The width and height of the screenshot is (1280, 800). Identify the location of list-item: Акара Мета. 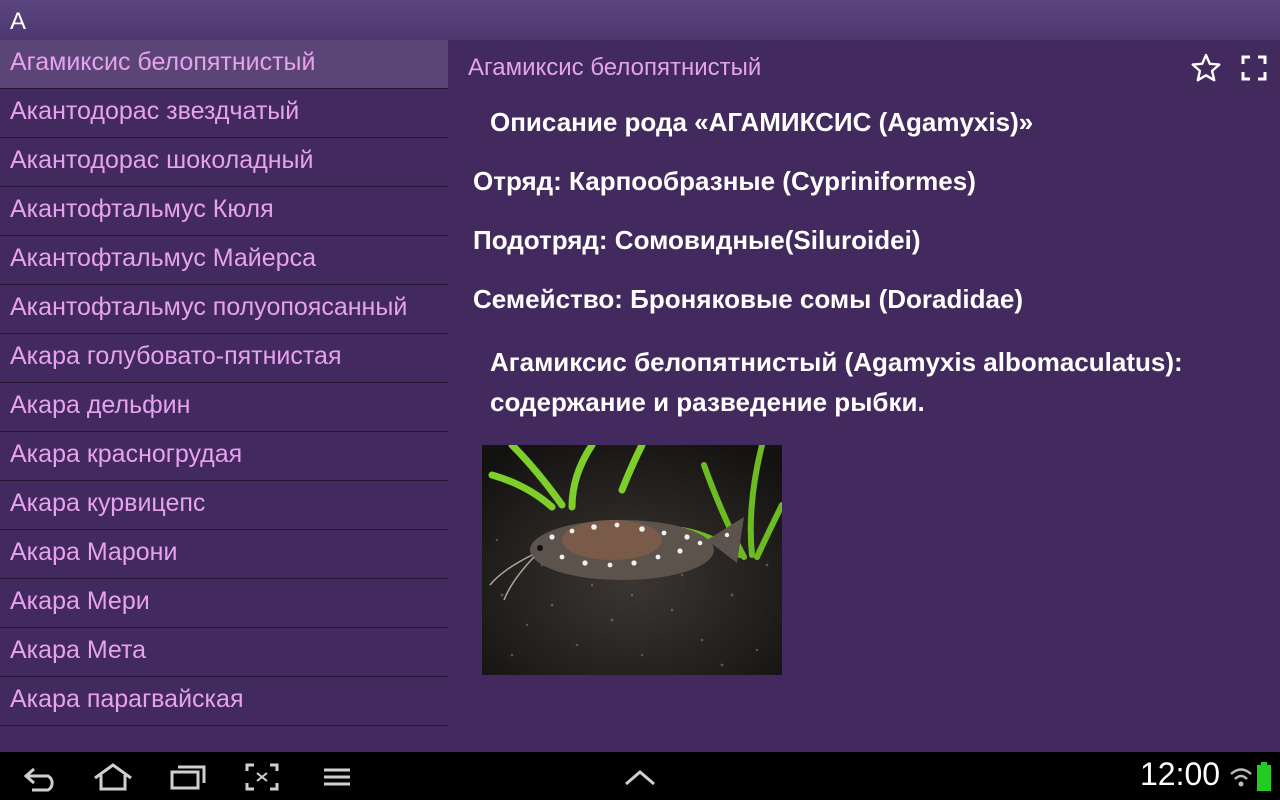
(224, 652).